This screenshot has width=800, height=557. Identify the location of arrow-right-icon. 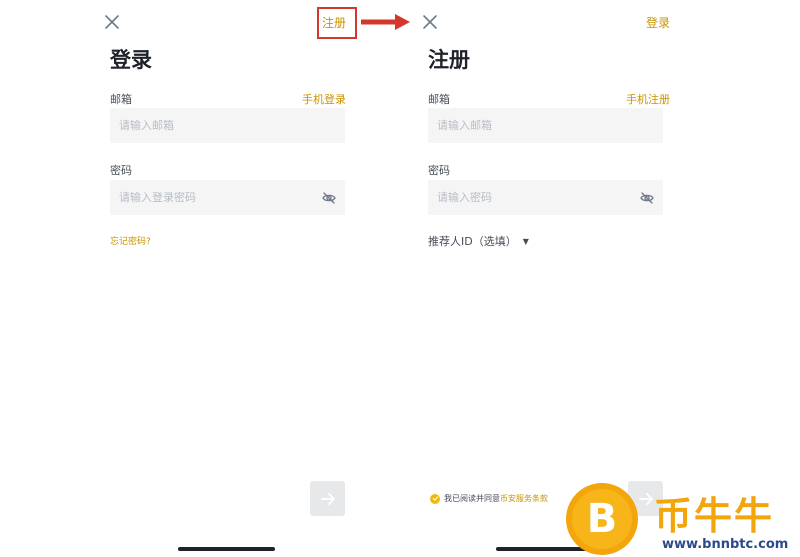
(327, 498).